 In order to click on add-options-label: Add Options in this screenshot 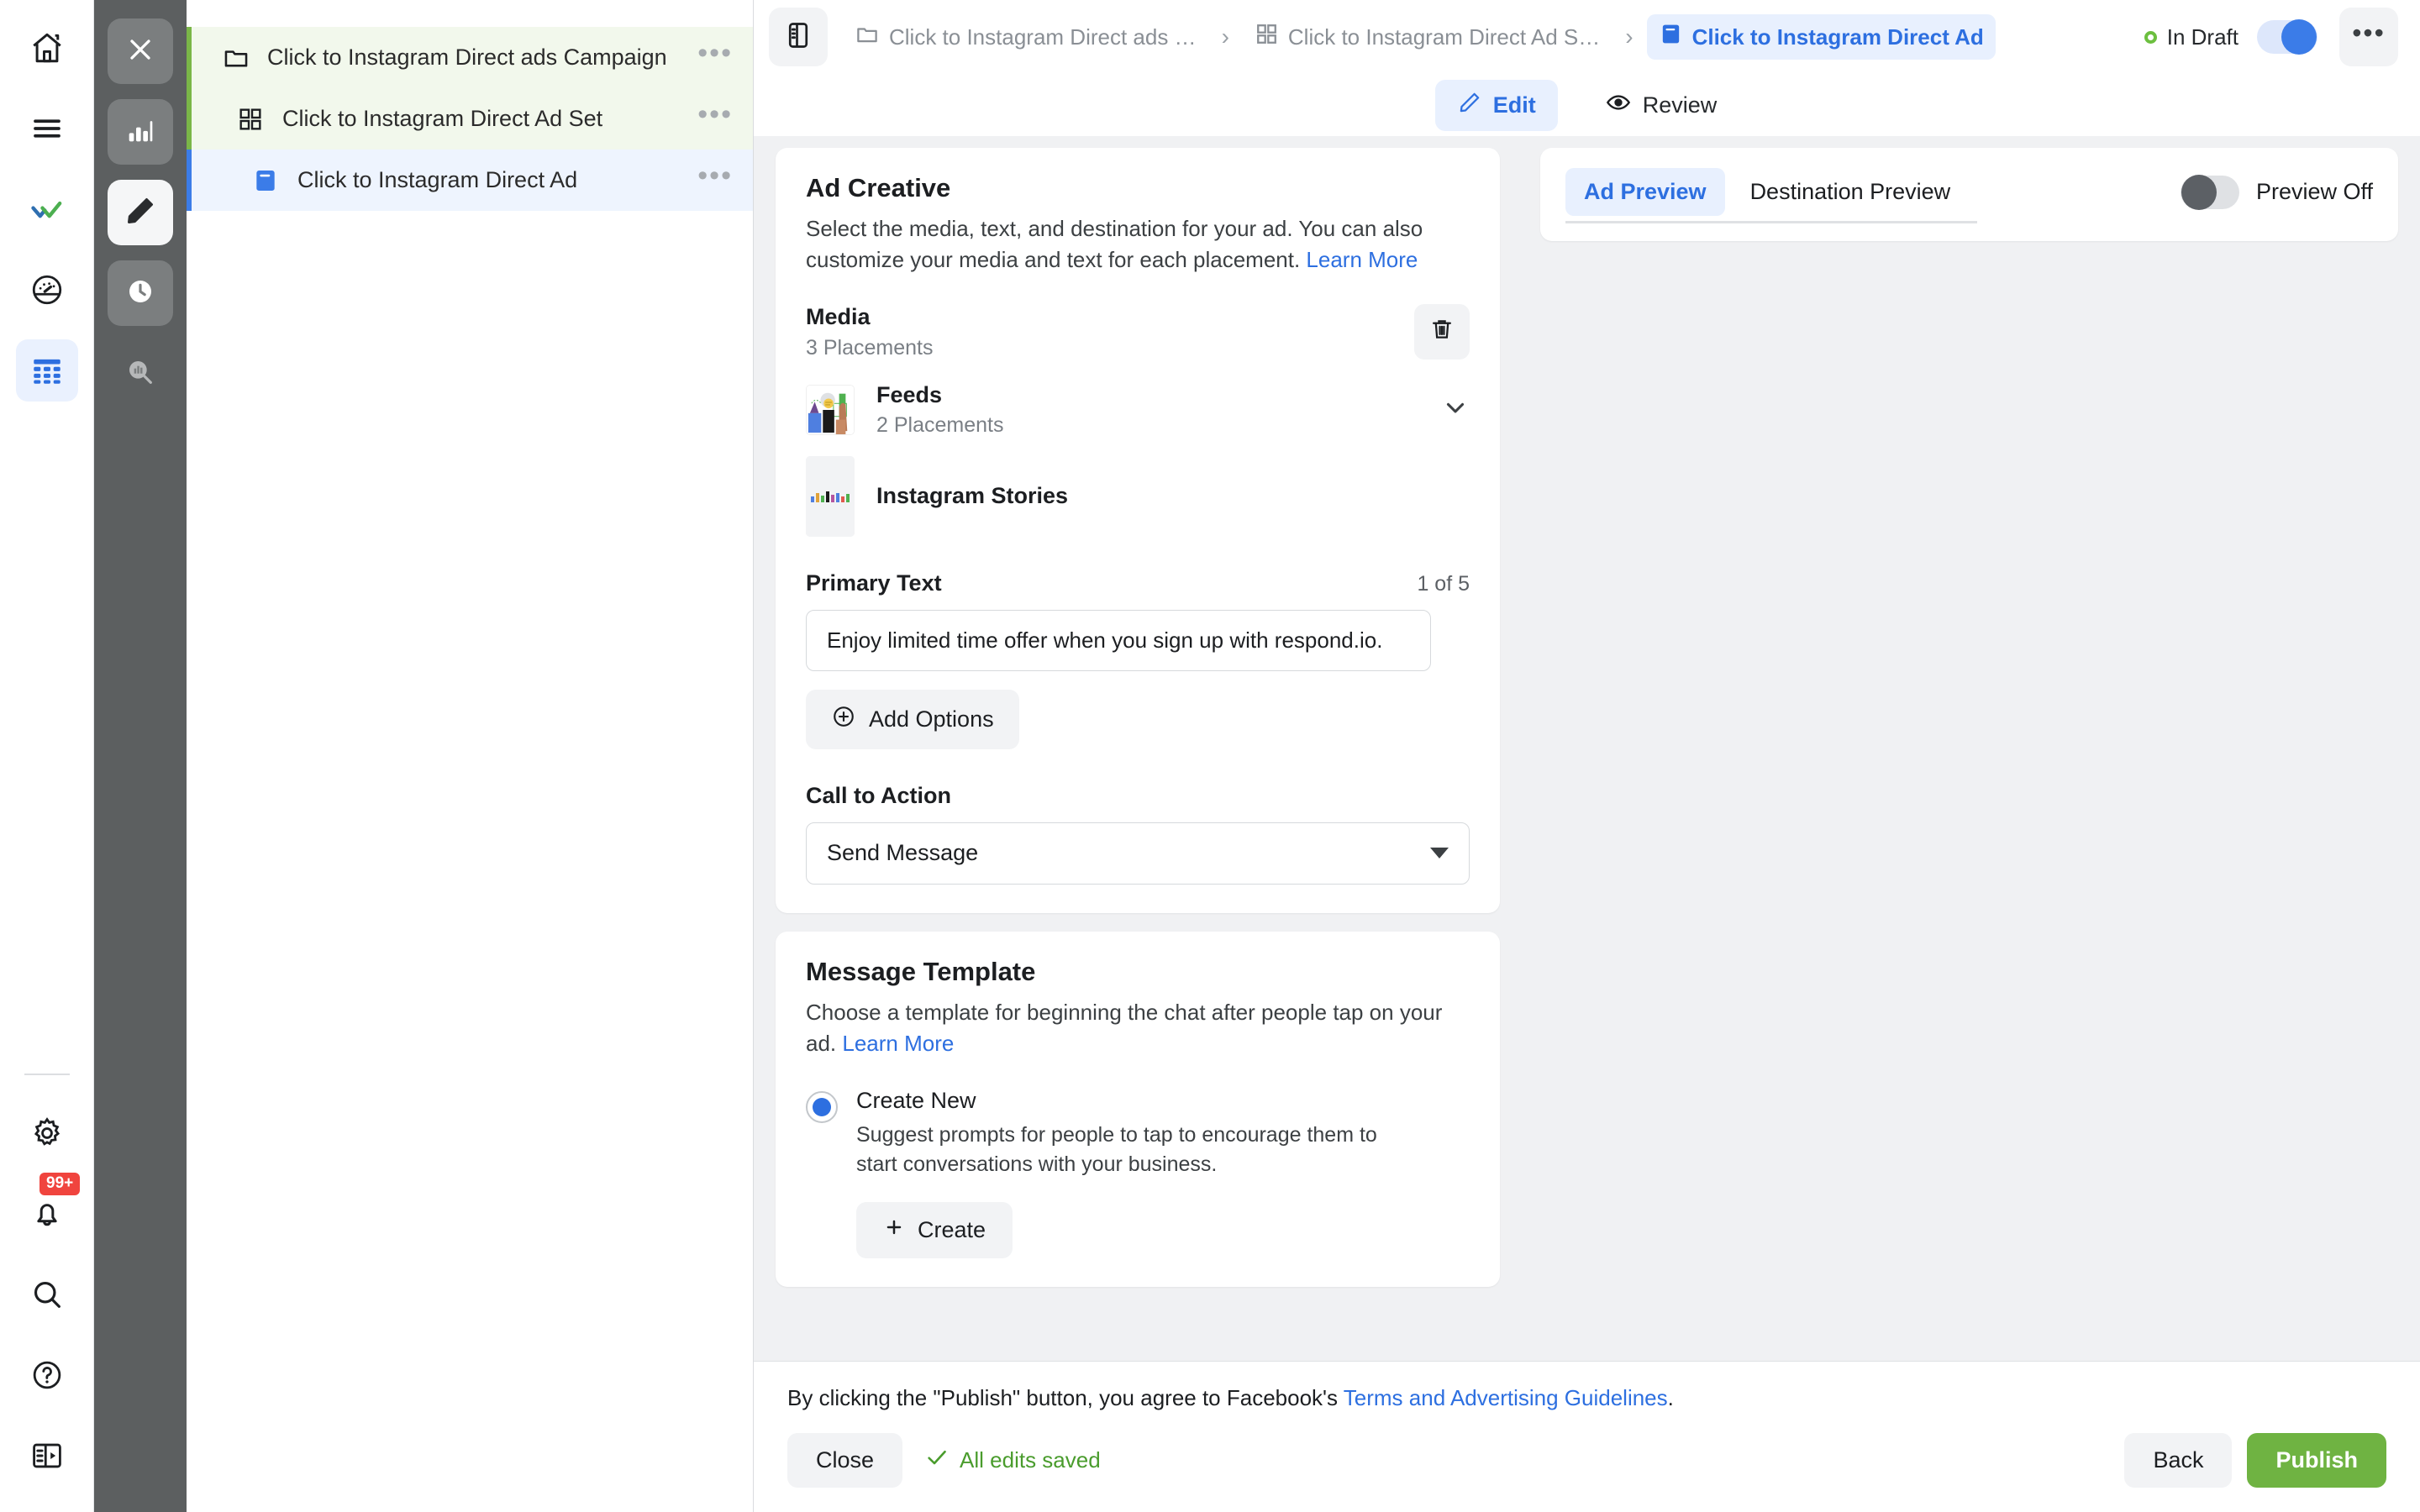, I will do `click(931, 719)`.